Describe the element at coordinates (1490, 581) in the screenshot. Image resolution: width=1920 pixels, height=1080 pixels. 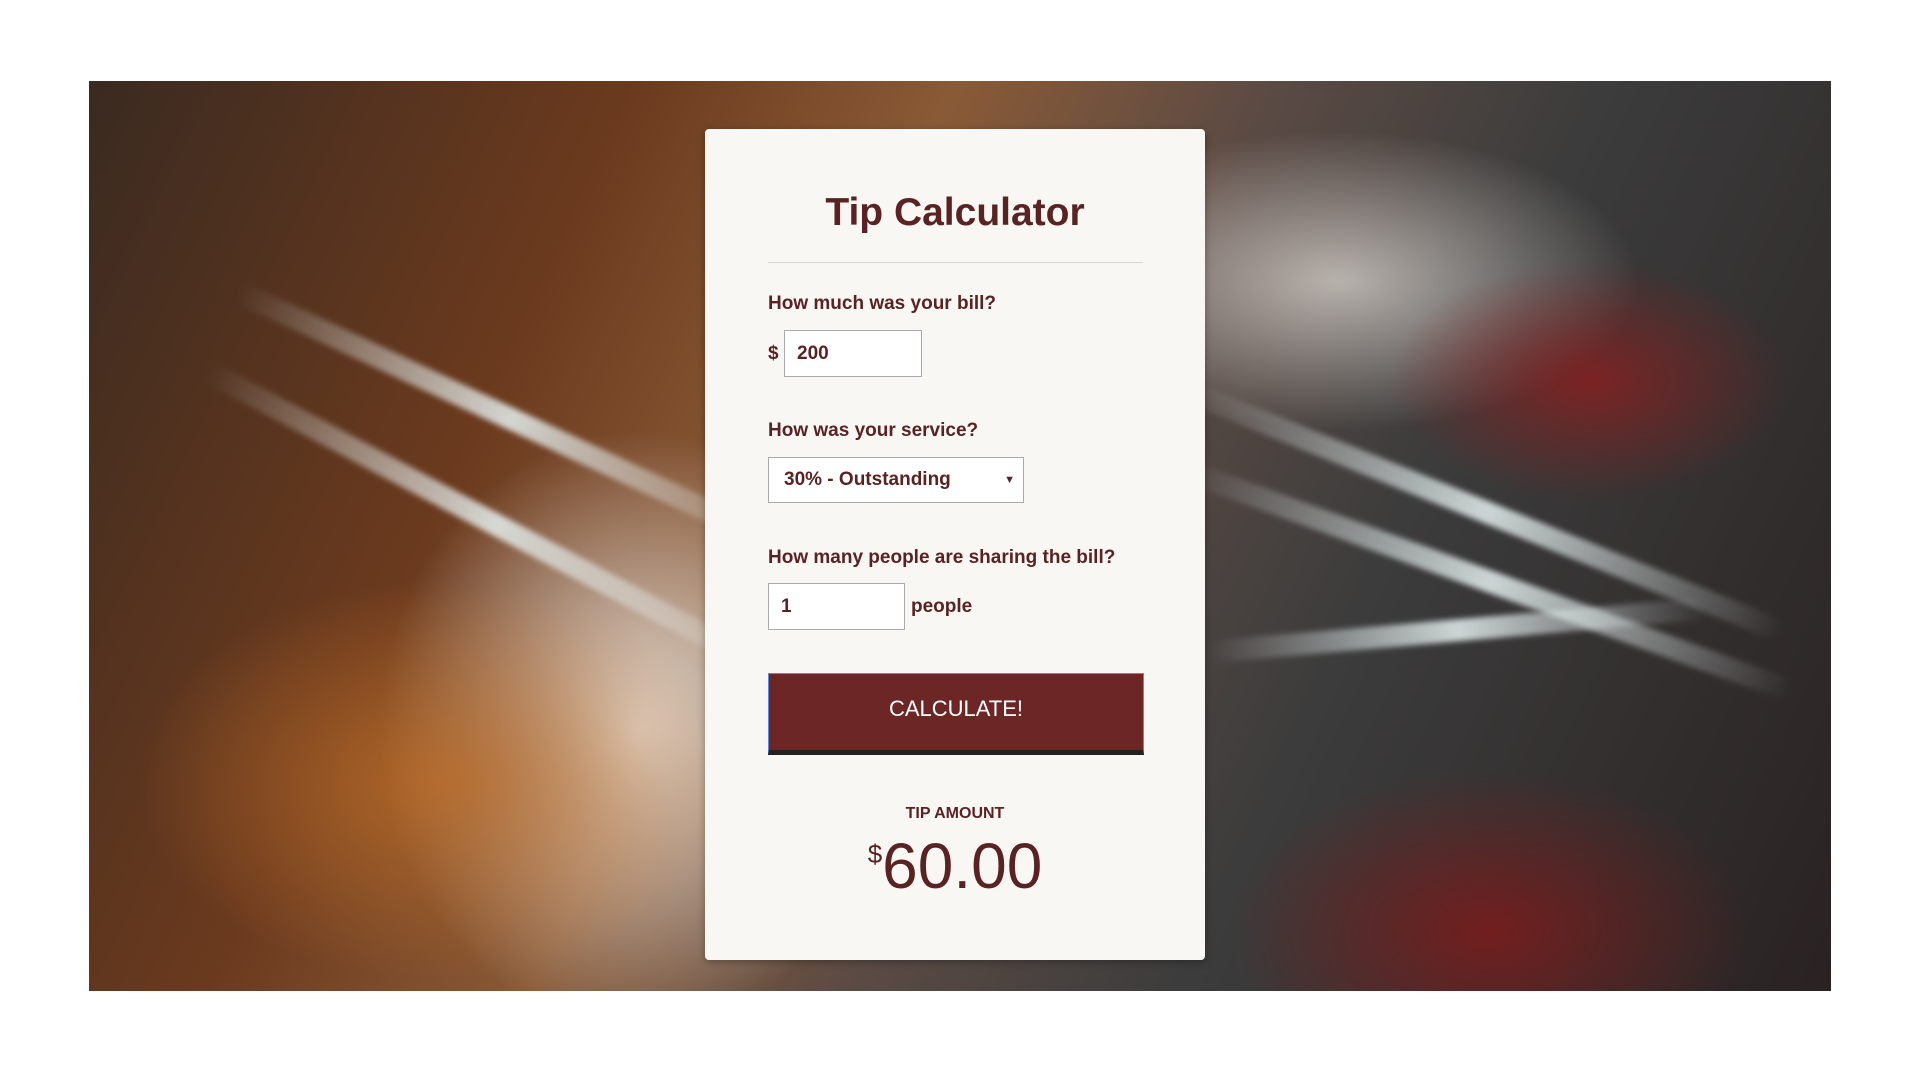
I see `background-knife-streak` at that location.